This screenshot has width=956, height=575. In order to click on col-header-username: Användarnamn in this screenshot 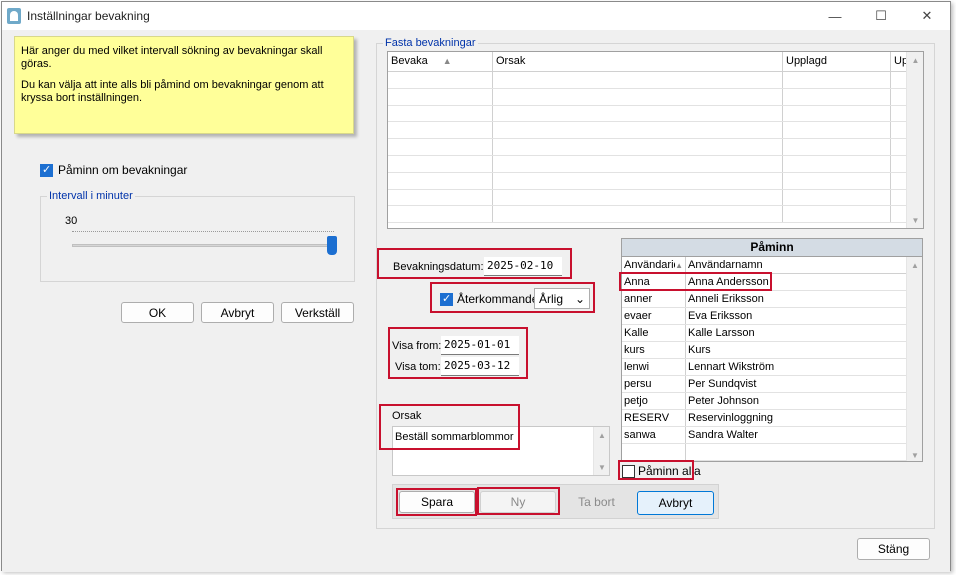, I will do `click(796, 265)`.